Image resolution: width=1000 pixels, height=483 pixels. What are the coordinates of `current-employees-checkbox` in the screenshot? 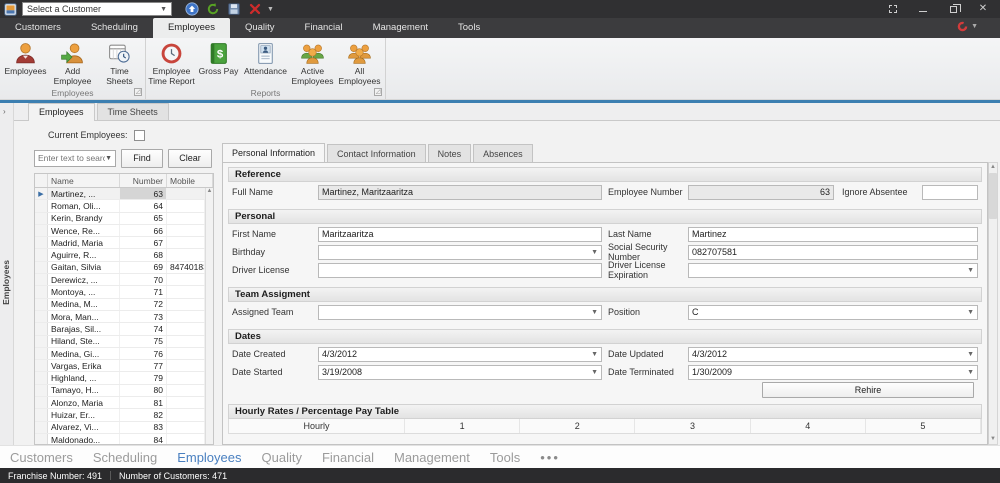 It's located at (139, 135).